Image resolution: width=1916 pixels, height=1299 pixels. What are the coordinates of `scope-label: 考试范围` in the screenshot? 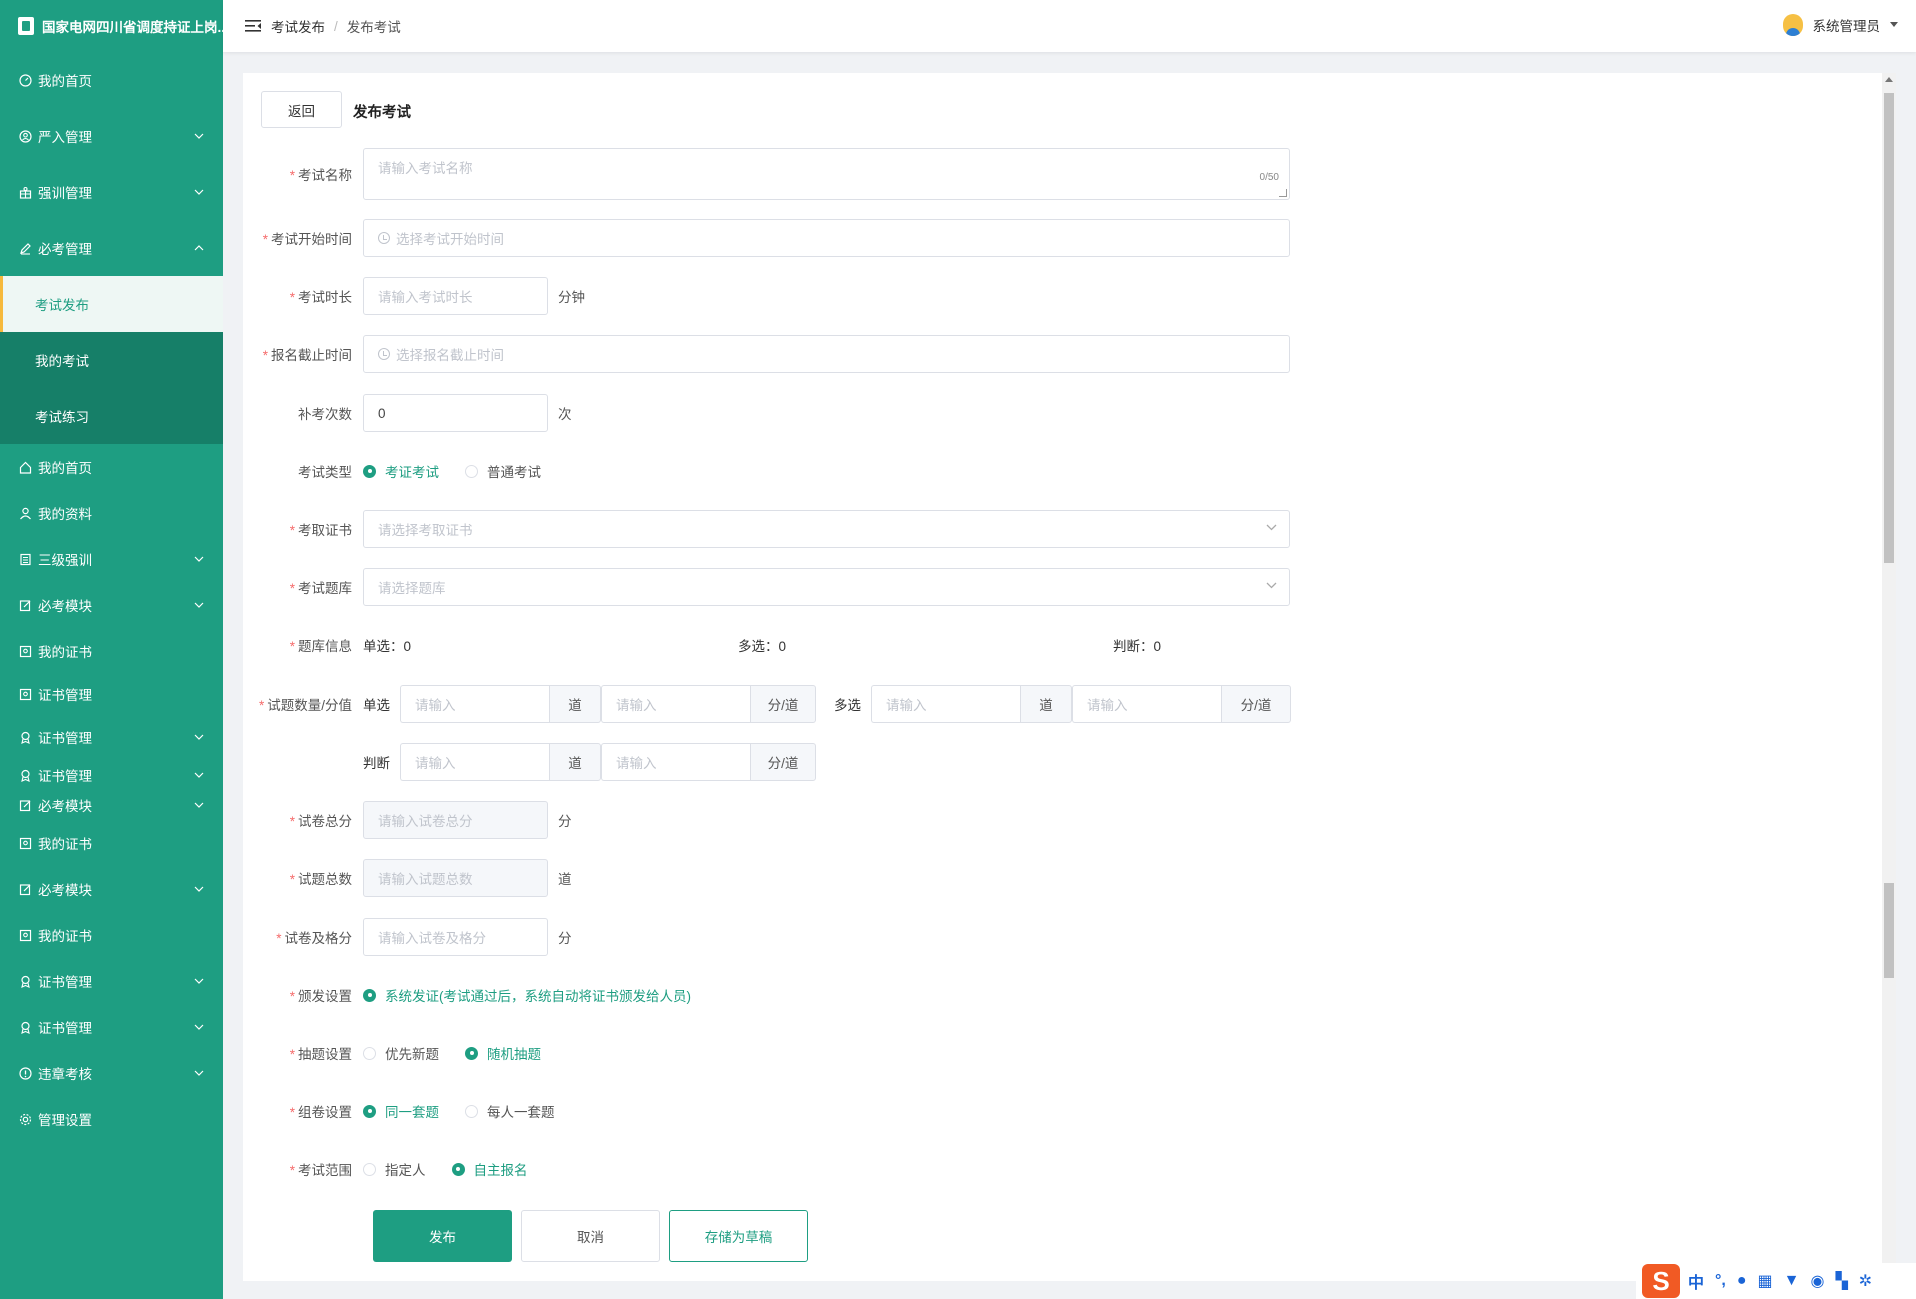 It's located at (325, 1170).